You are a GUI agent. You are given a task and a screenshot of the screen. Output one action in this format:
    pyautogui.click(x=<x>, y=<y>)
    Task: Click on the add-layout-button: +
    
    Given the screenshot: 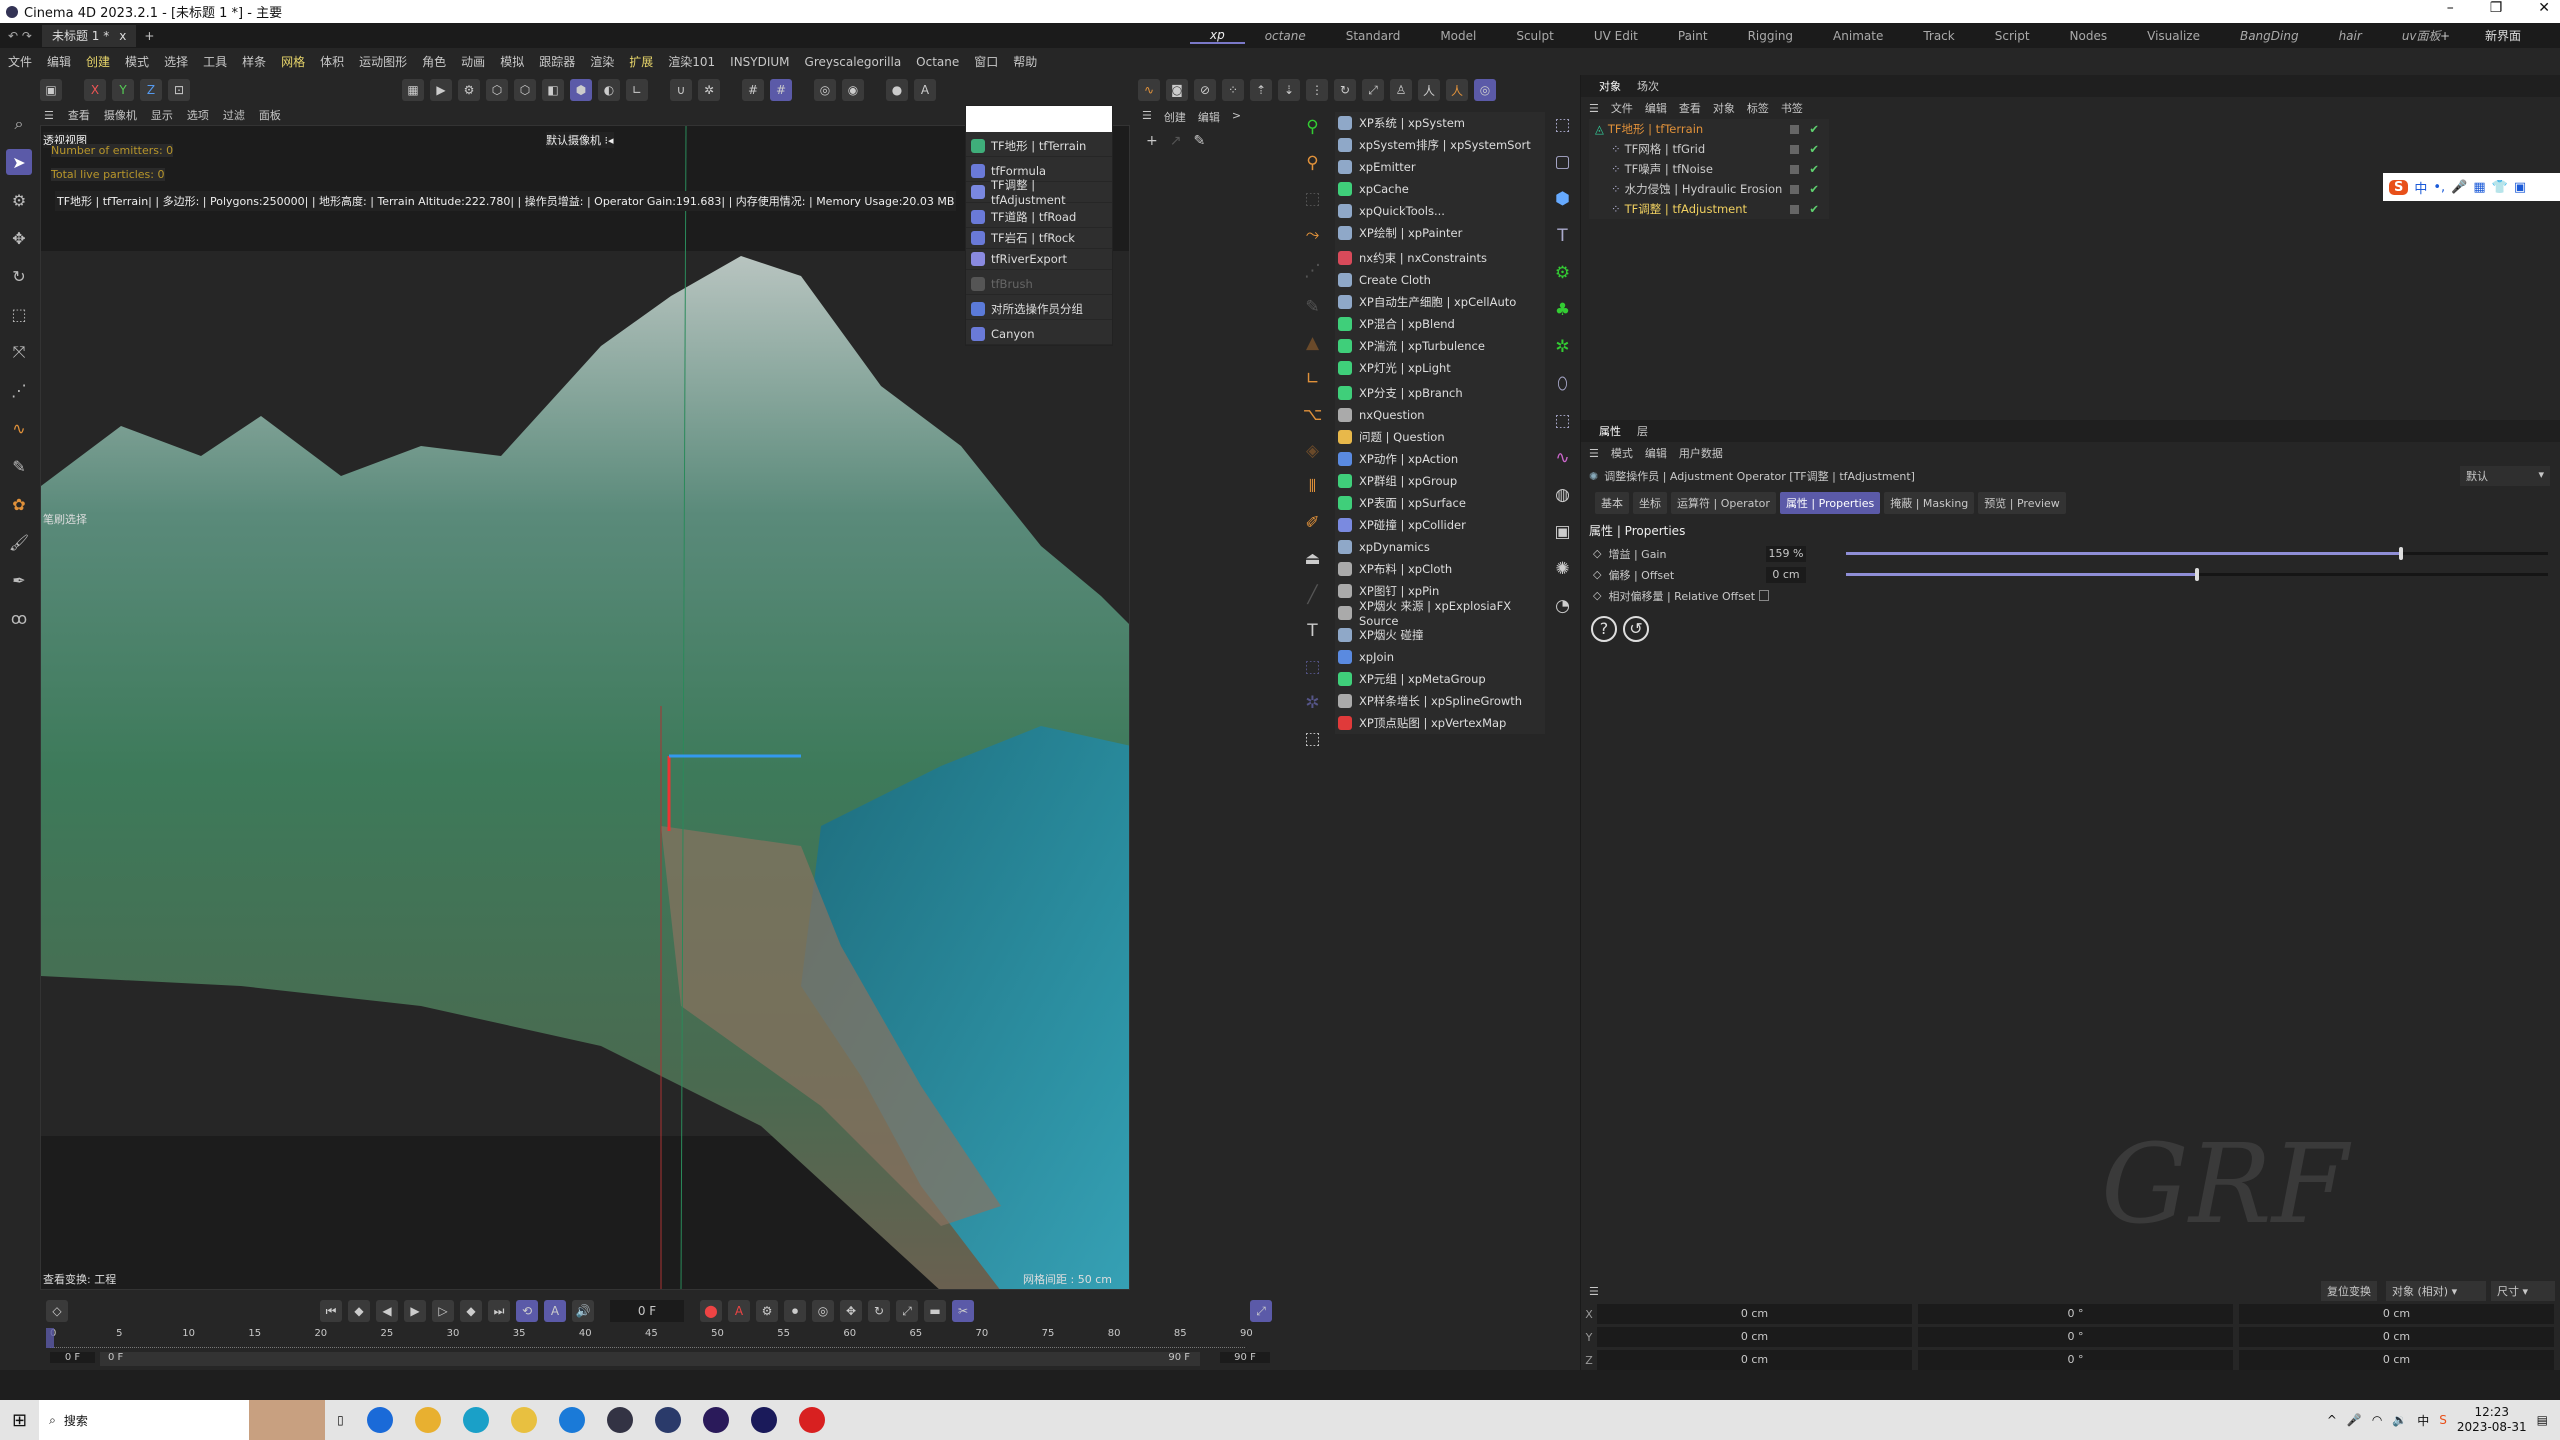 What is the action you would take?
    pyautogui.click(x=2445, y=36)
    